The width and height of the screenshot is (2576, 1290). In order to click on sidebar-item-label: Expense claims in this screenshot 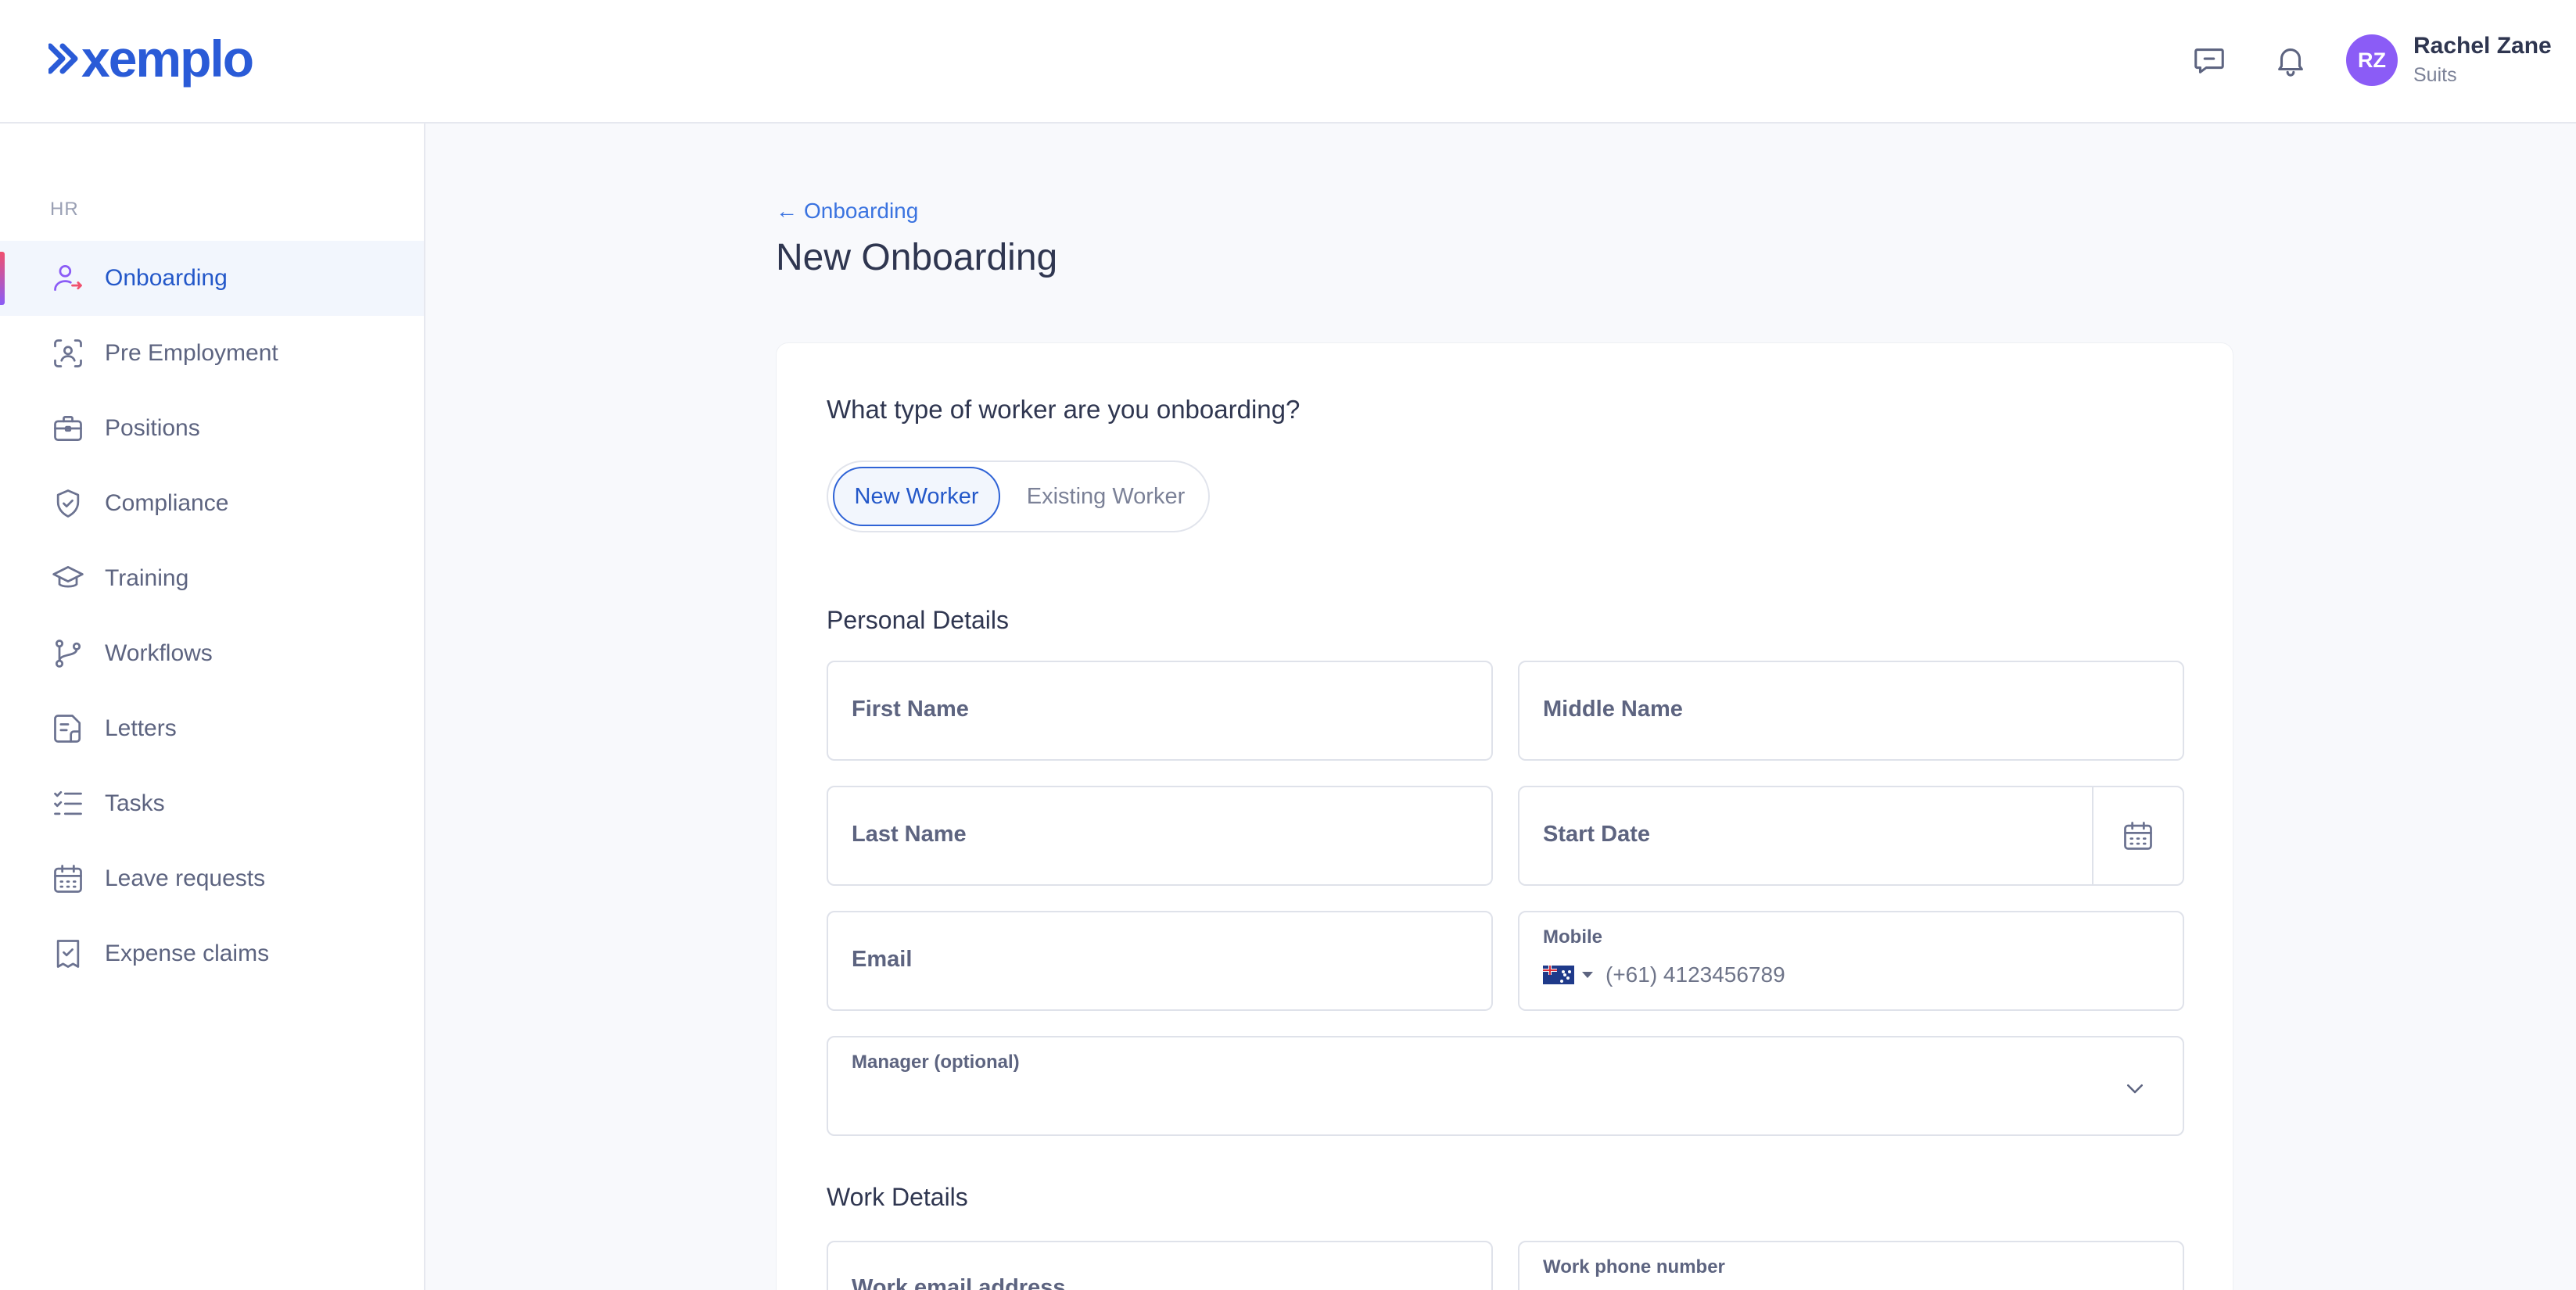, I will do `click(187, 953)`.